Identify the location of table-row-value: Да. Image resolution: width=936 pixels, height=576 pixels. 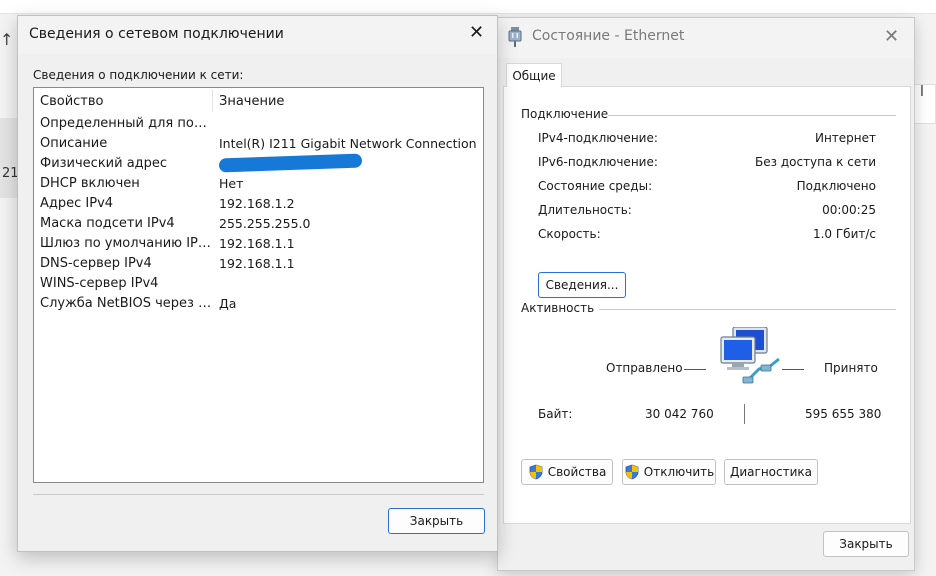
(228, 303).